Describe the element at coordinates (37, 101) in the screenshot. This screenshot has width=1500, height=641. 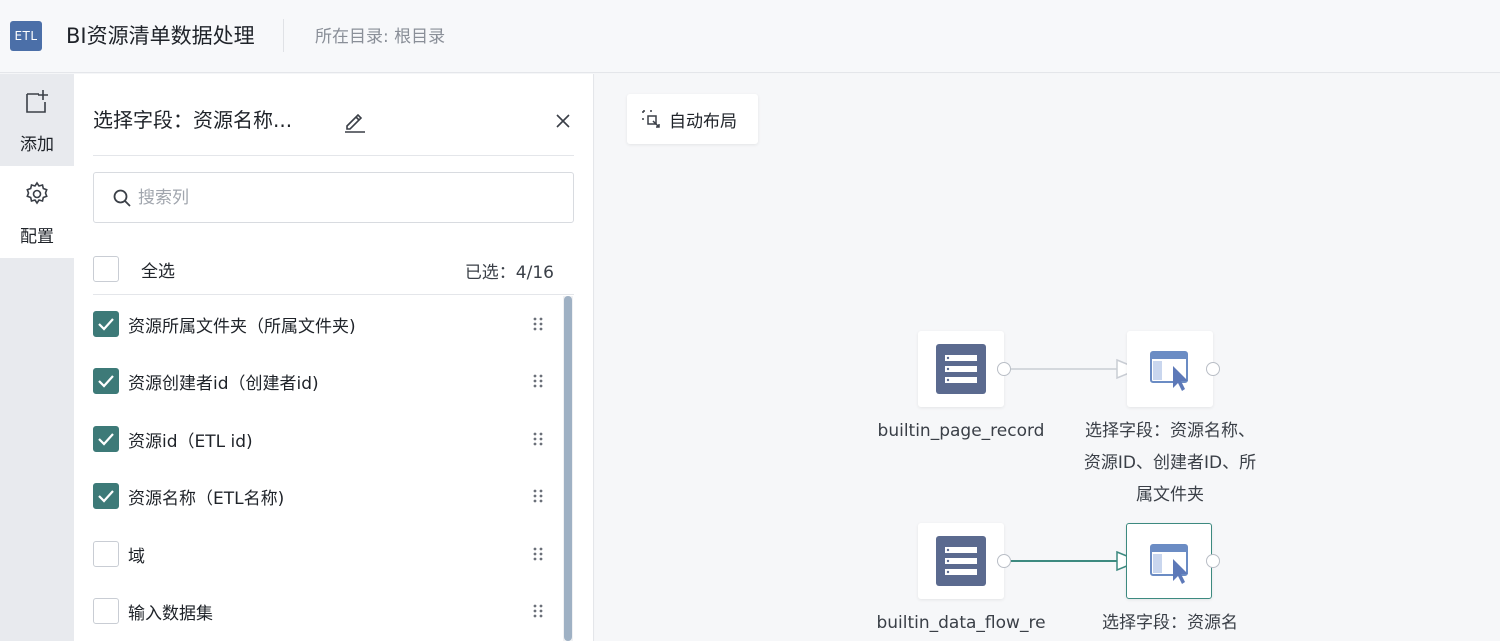
I see `add-node-icon` at that location.